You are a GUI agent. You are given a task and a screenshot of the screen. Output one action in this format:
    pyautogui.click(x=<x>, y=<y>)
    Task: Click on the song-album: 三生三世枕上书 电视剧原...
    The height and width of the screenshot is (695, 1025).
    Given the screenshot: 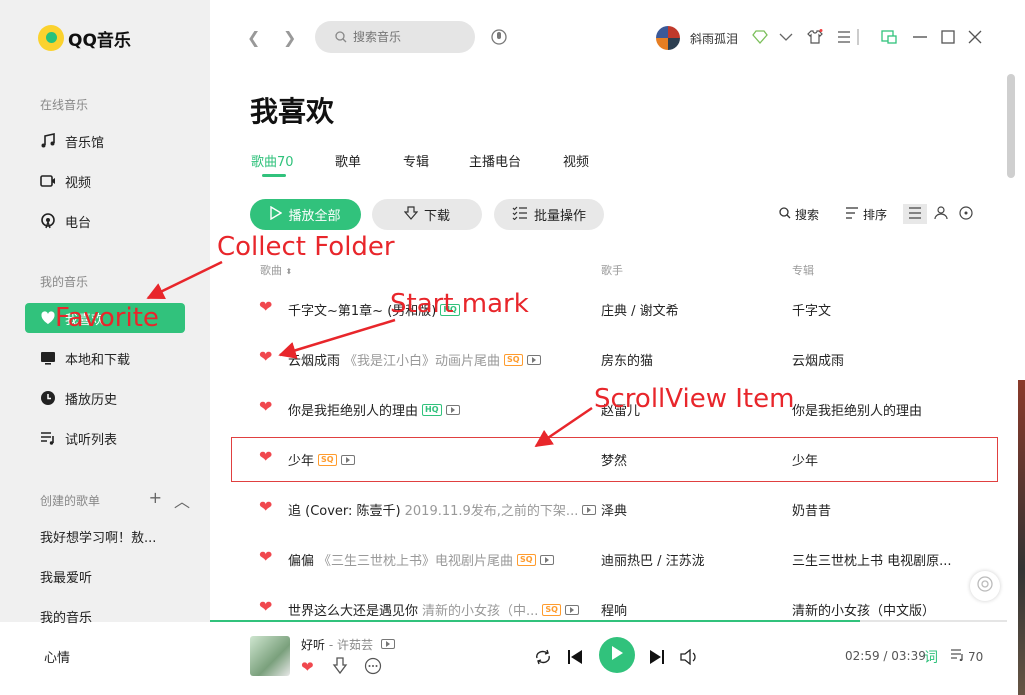 What is the action you would take?
    pyautogui.click(x=872, y=559)
    